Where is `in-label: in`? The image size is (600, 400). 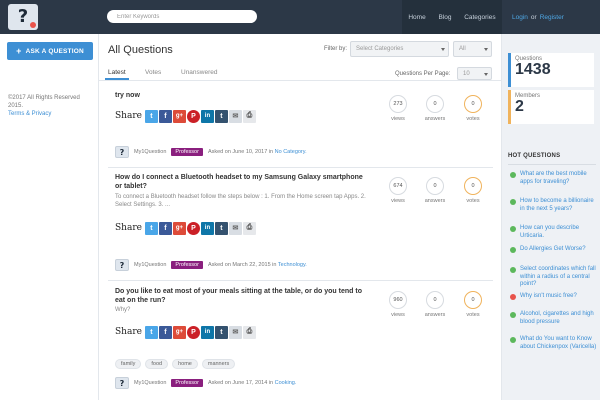 in-label: in is located at coordinates (274, 265).